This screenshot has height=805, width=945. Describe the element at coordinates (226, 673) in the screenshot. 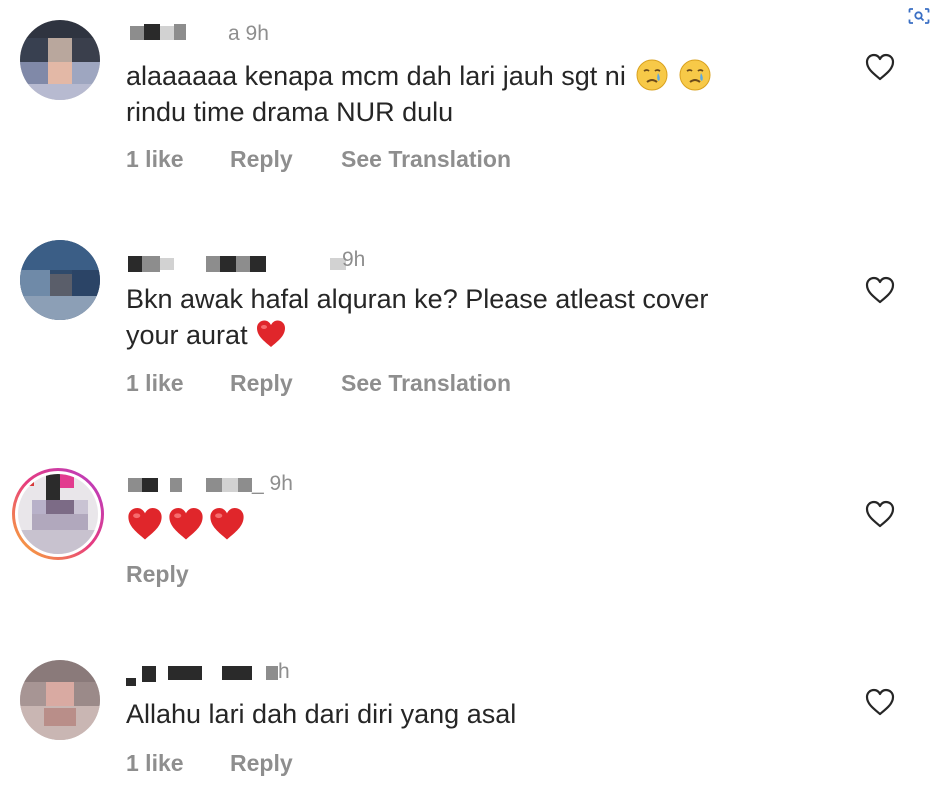

I see `comment-header: h` at that location.